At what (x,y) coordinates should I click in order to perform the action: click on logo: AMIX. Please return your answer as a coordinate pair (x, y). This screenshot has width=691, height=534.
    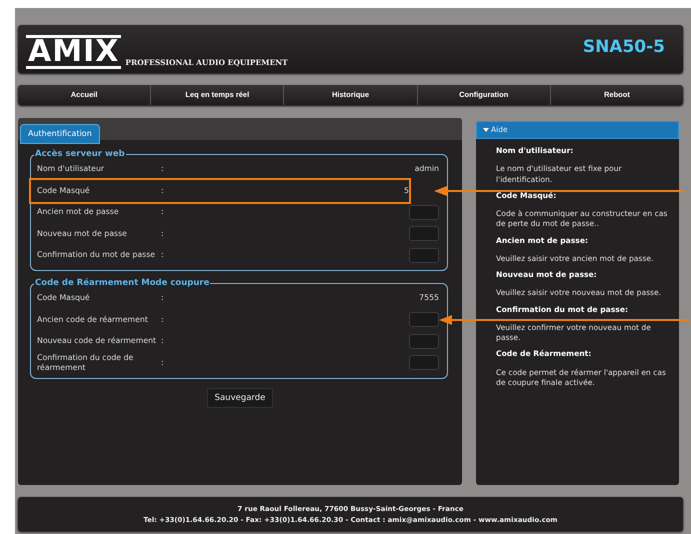
    Looking at the image, I should click on (74, 52).